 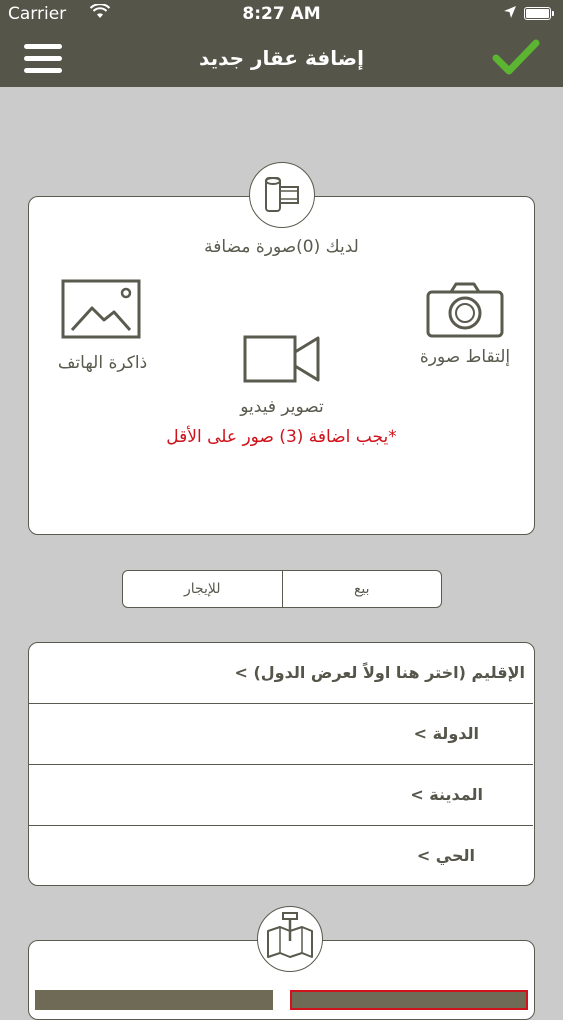 What do you see at coordinates (361, 589) in the screenshot?
I see `sale-segment: بيع` at bounding box center [361, 589].